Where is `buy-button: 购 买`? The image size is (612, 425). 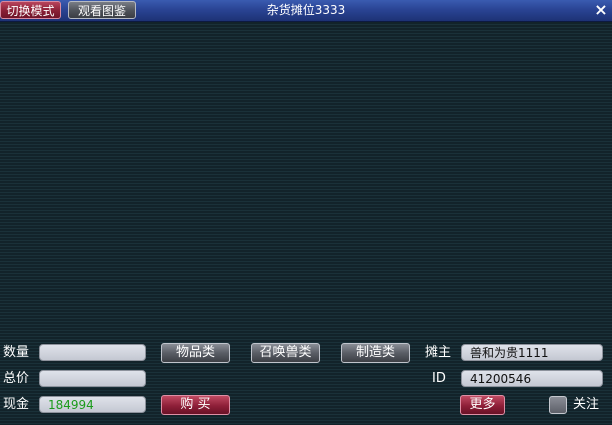
buy-button: 购 买 is located at coordinates (195, 405).